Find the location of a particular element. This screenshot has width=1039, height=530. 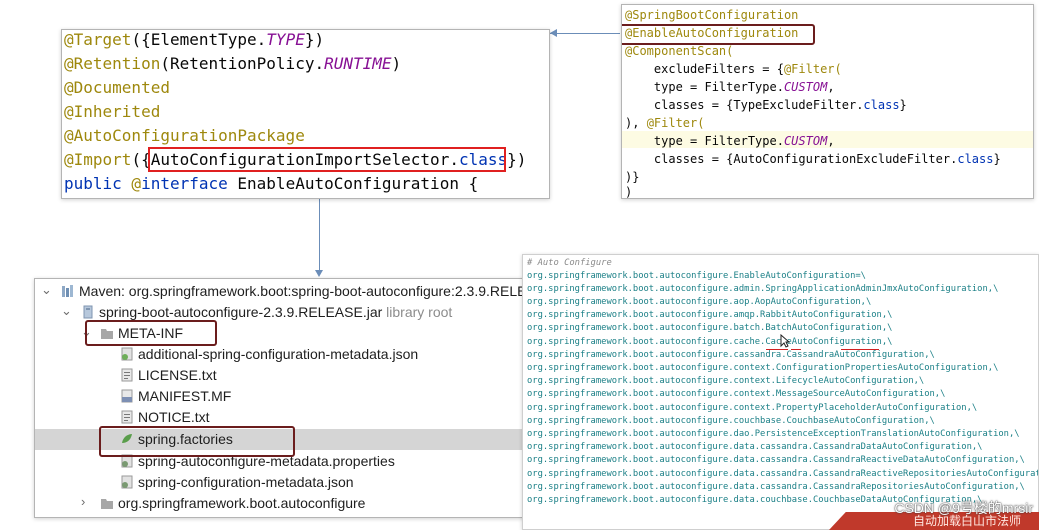

tree-label: NOTICE.txt is located at coordinates (174, 417).